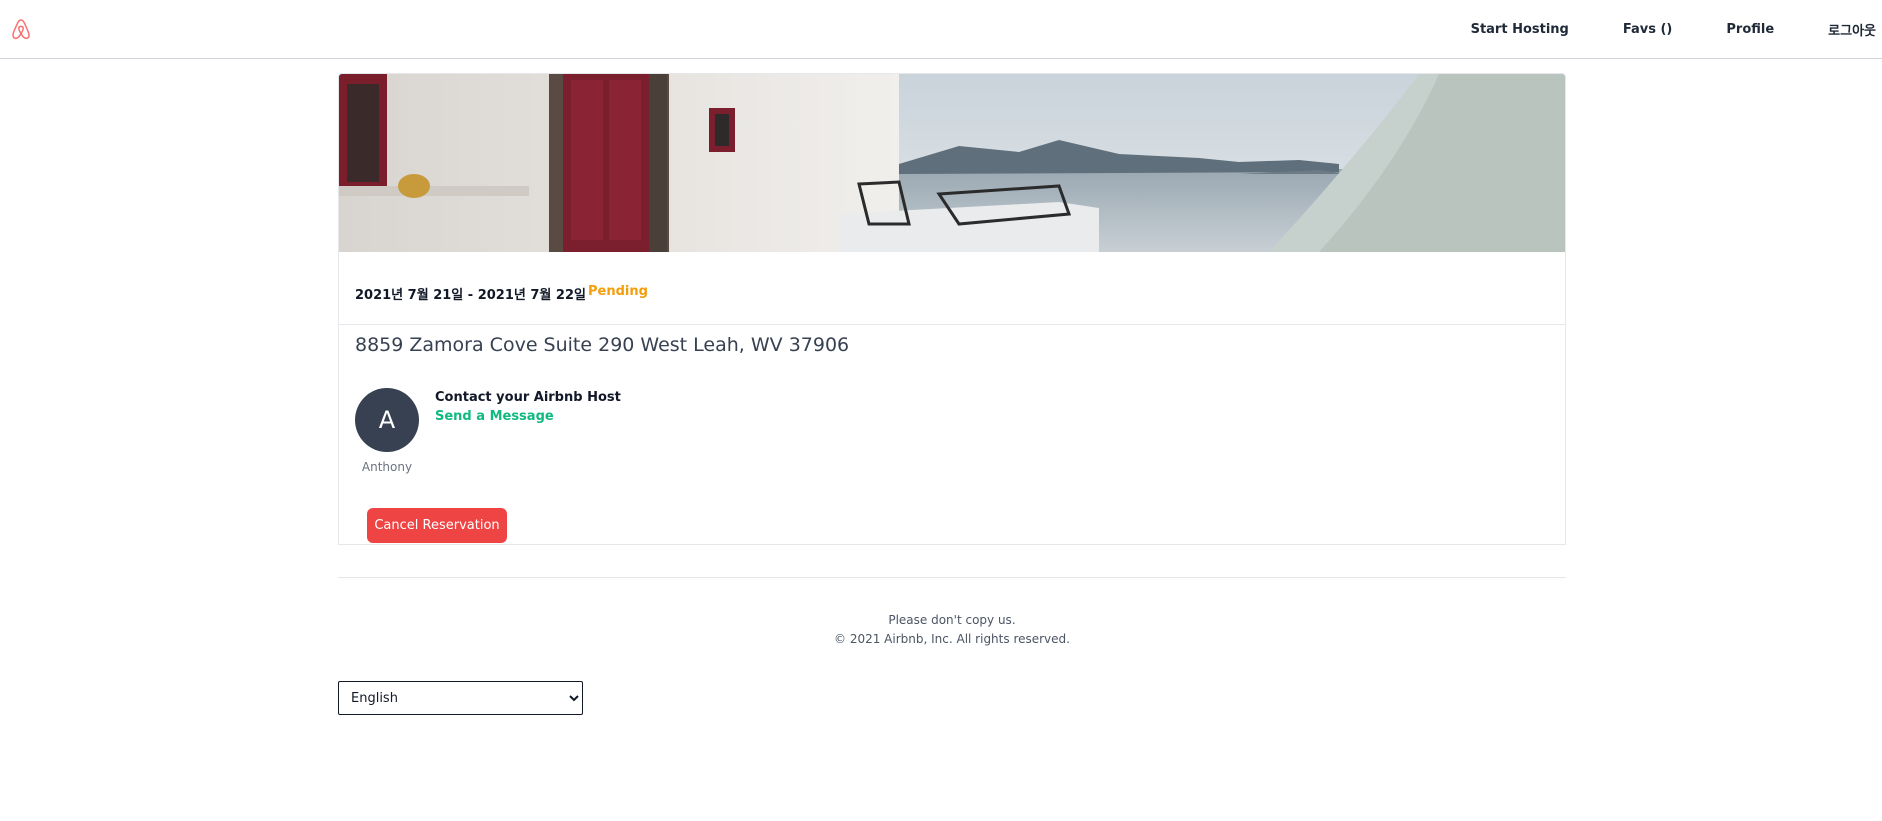 The width and height of the screenshot is (1882, 821). What do you see at coordinates (952, 577) in the screenshot?
I see `footer-divider` at bounding box center [952, 577].